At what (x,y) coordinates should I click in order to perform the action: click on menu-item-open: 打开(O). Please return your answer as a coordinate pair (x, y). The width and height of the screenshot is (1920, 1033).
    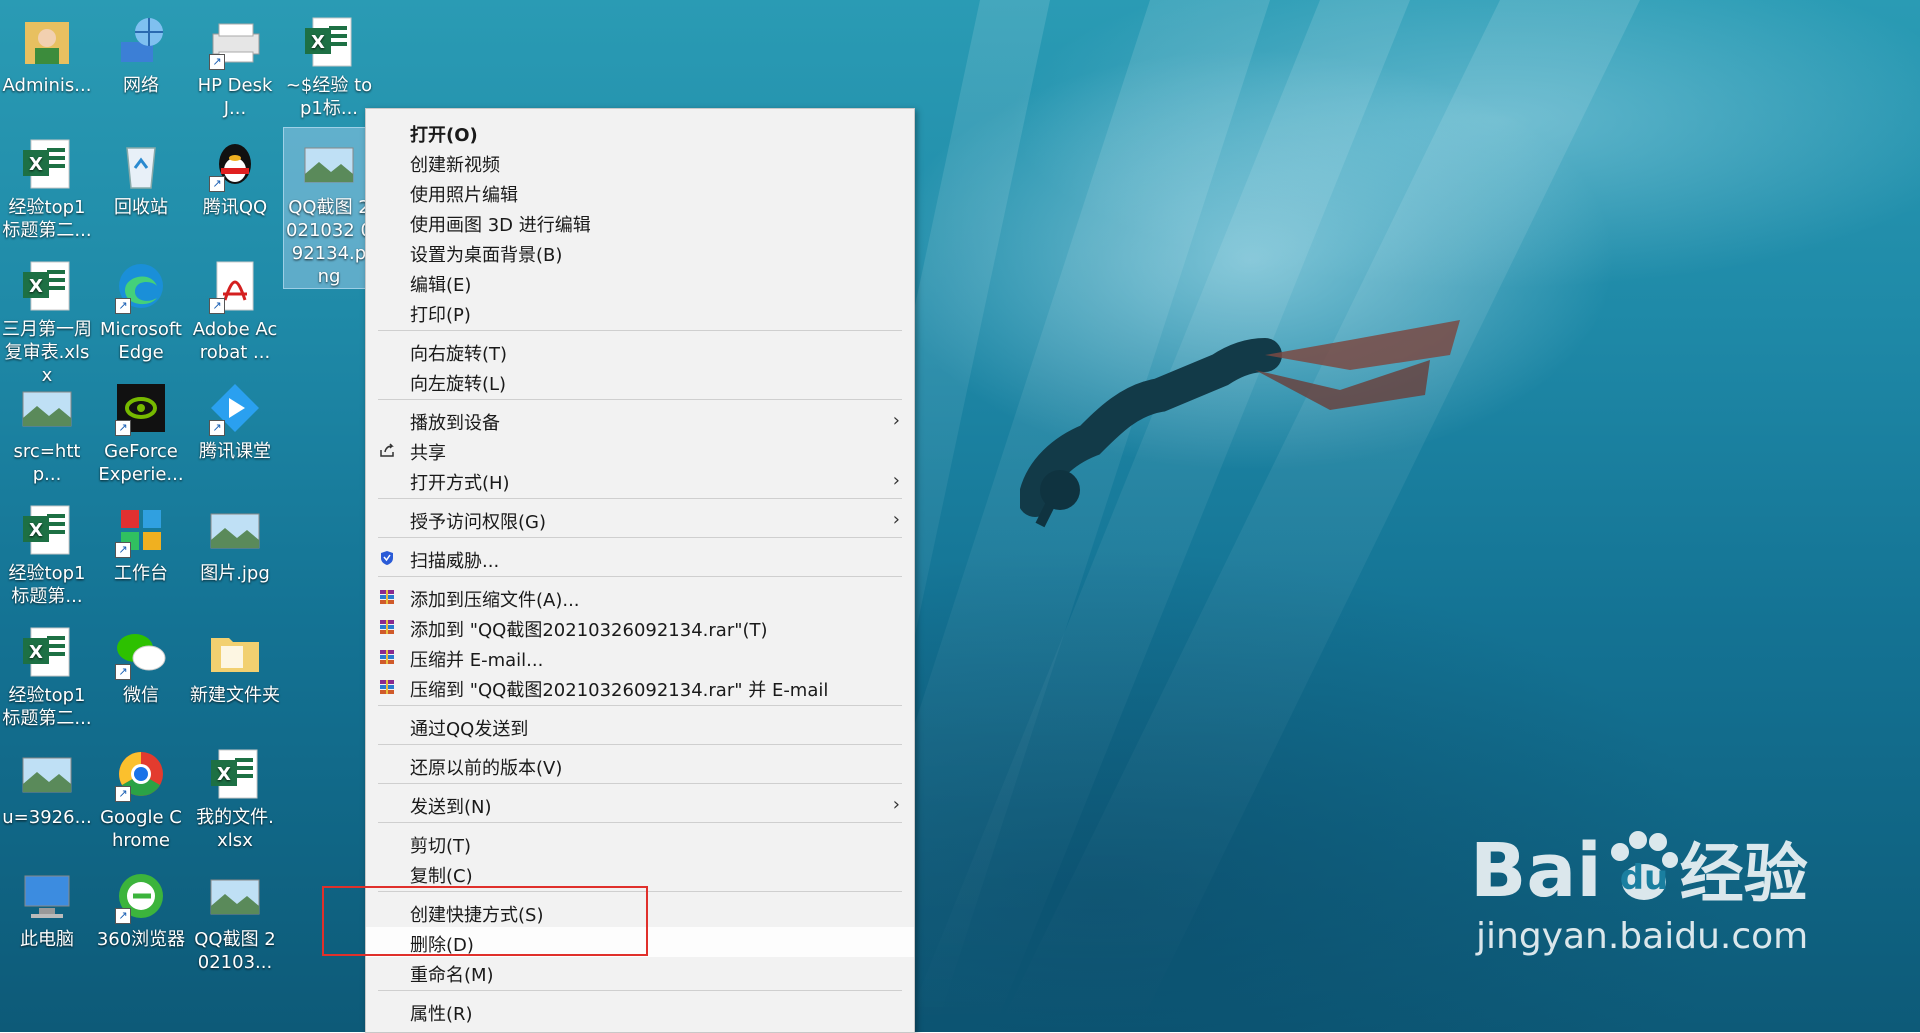
    Looking at the image, I should click on (640, 132).